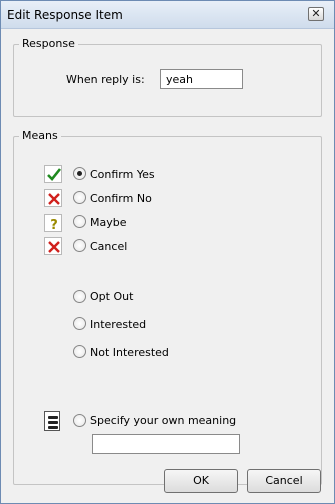 This screenshot has width=335, height=504. What do you see at coordinates (105, 79) in the screenshot?
I see `reply-label: When reply is:` at bounding box center [105, 79].